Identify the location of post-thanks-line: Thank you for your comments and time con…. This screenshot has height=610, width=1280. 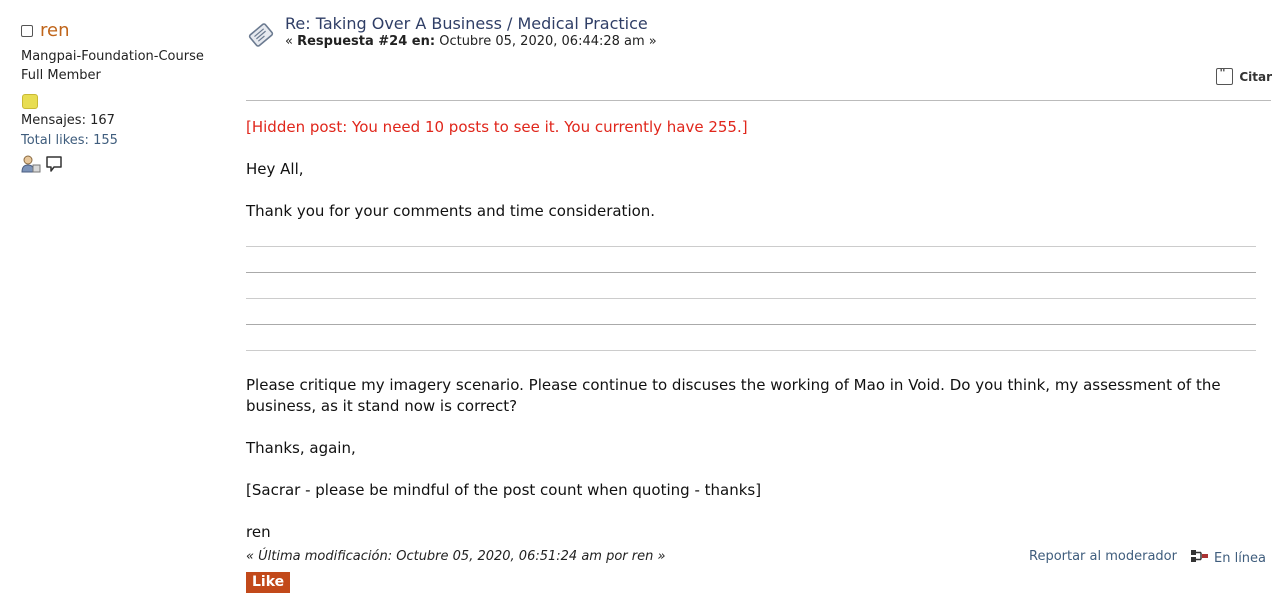
(451, 211).